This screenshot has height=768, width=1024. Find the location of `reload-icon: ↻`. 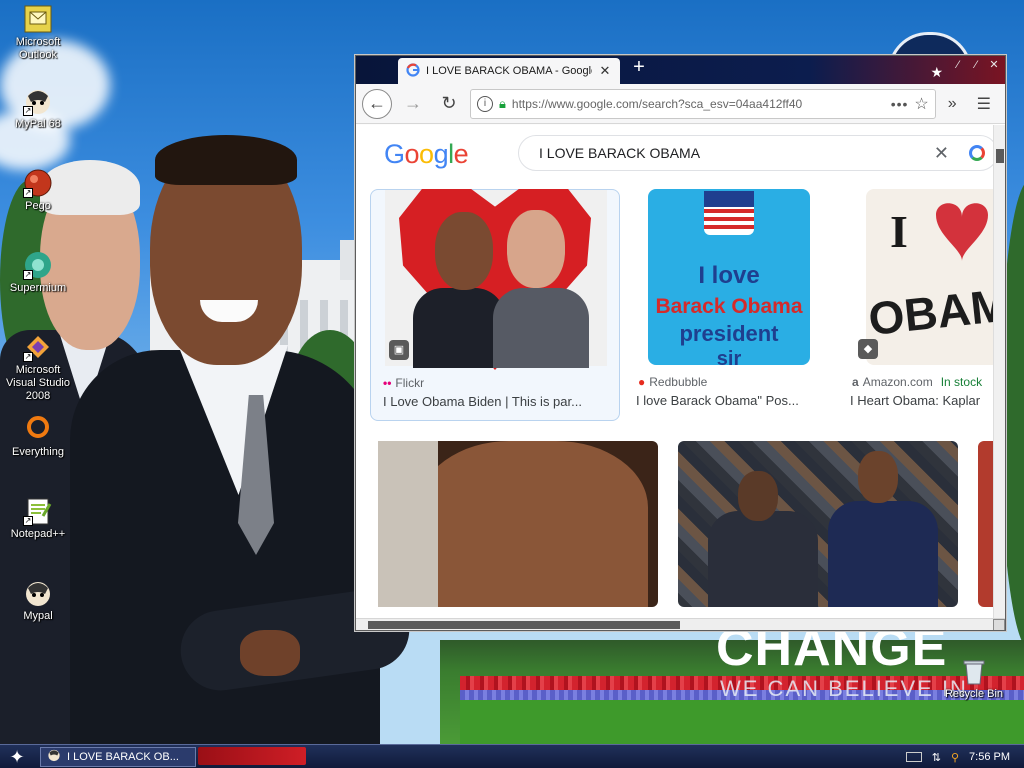

reload-icon: ↻ is located at coordinates (449, 103).